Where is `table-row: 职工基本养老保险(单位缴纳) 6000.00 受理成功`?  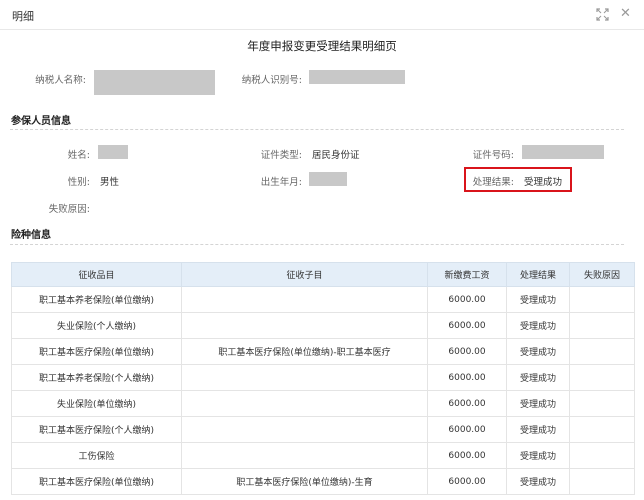 table-row: 职工基本养老保险(单位缴纳) 6000.00 受理成功 is located at coordinates (323, 299).